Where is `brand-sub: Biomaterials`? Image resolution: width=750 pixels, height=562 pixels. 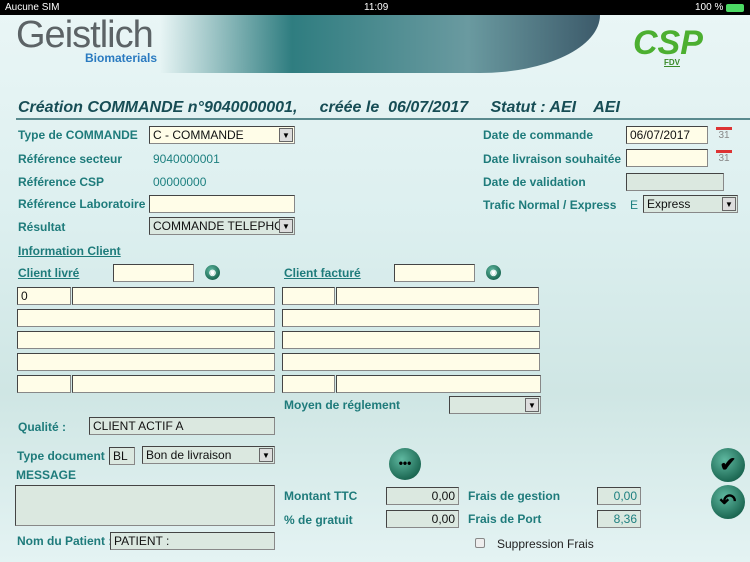
brand-sub: Biomaterials is located at coordinates (121, 58).